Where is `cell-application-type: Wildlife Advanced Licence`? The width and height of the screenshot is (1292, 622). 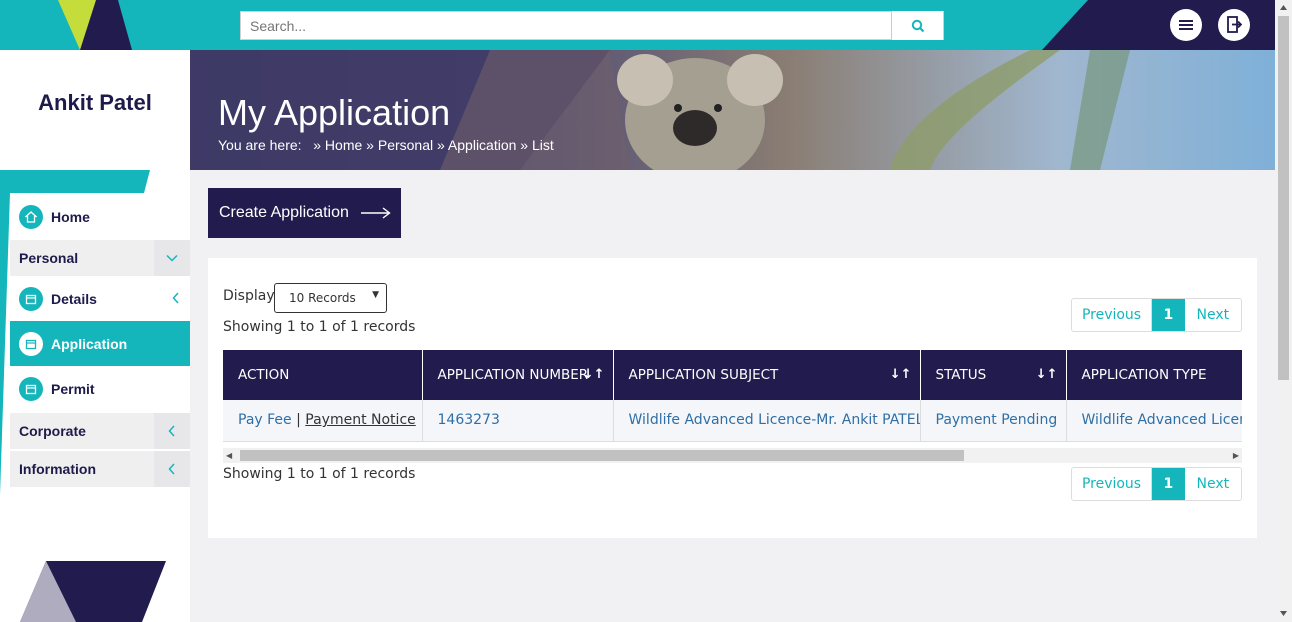
cell-application-type: Wildlife Advanced Licence is located at coordinates (1154, 421).